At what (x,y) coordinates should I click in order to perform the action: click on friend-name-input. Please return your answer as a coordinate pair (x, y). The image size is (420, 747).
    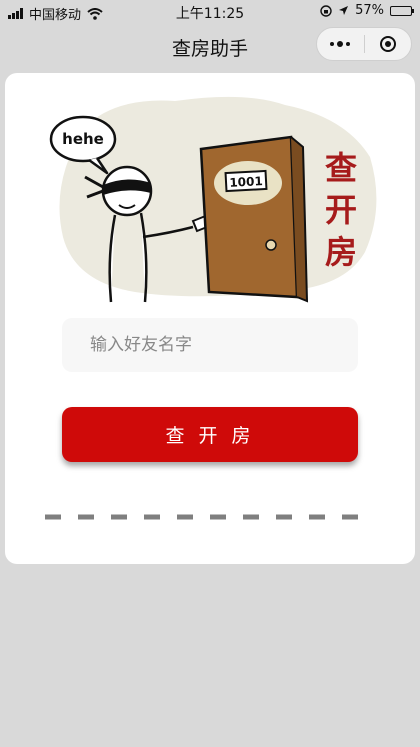
    Looking at the image, I should click on (210, 345).